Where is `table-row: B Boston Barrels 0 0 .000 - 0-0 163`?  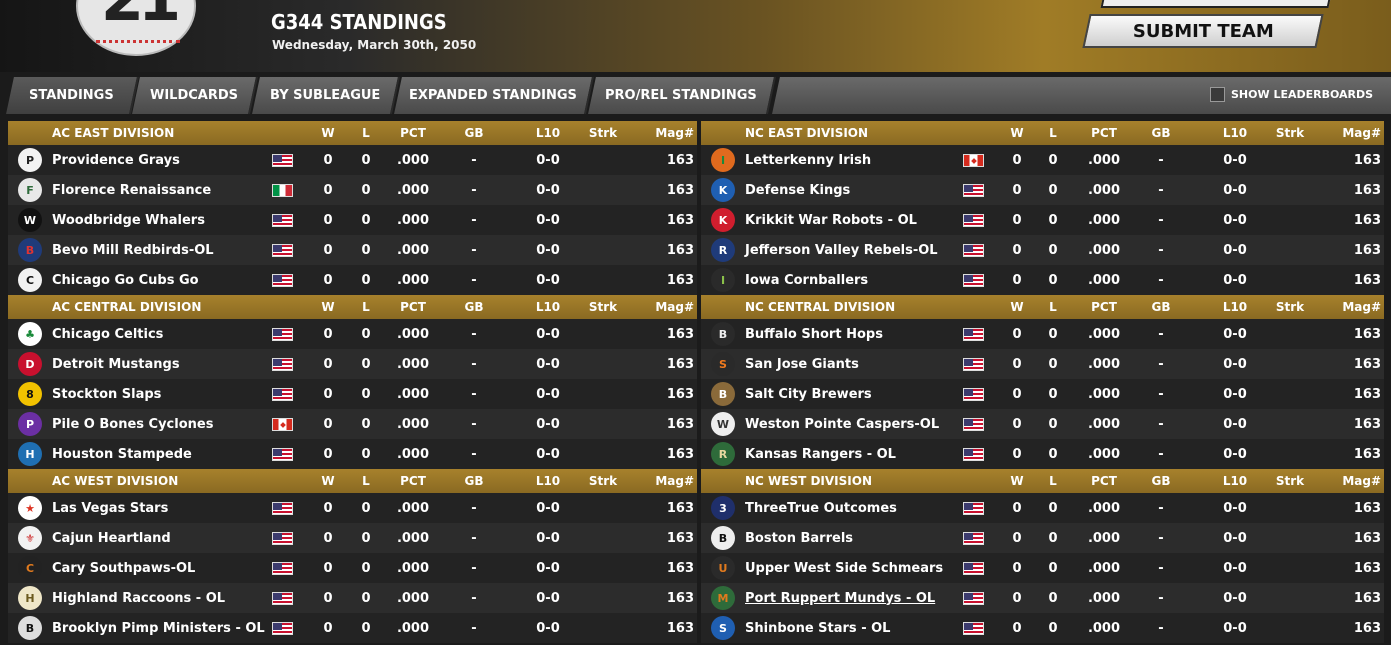
table-row: B Boston Barrels 0 0 .000 - 0-0 163 is located at coordinates (1042, 538).